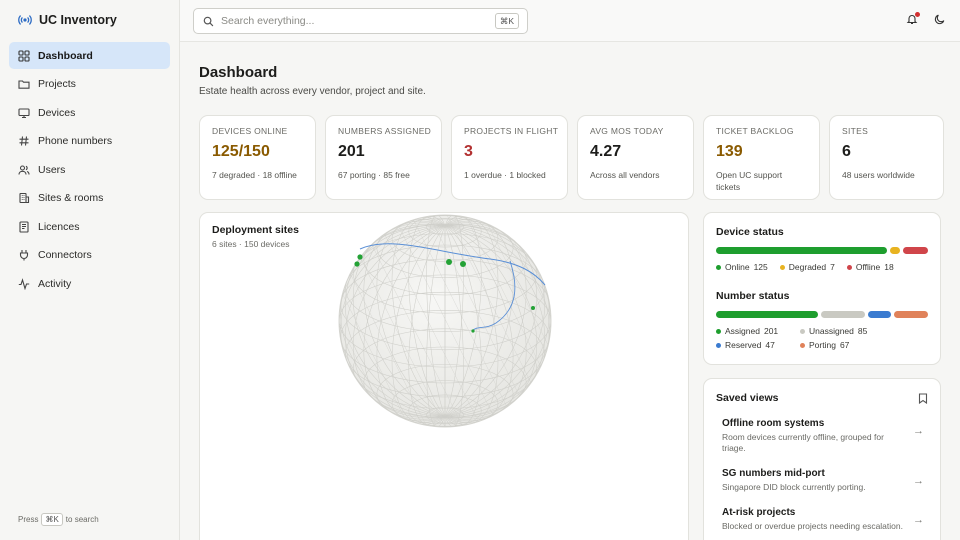  What do you see at coordinates (886, 157) in the screenshot?
I see `kpi-card-sites: SITES 6 48 users worldwide` at bounding box center [886, 157].